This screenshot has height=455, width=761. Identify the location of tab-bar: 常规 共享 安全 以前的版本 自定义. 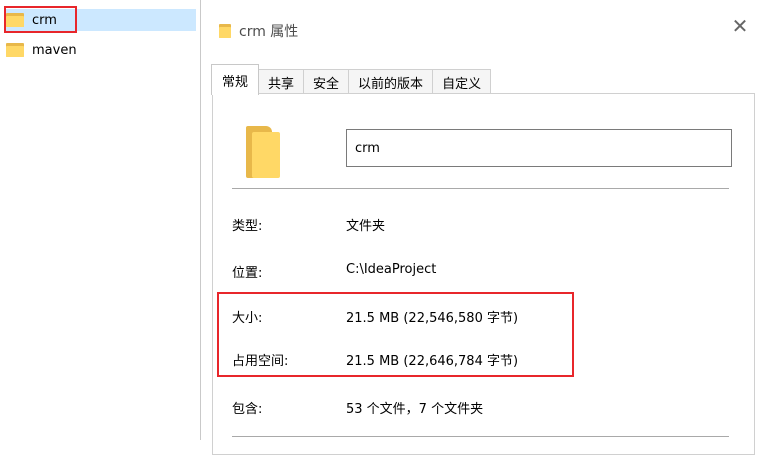
(351, 79).